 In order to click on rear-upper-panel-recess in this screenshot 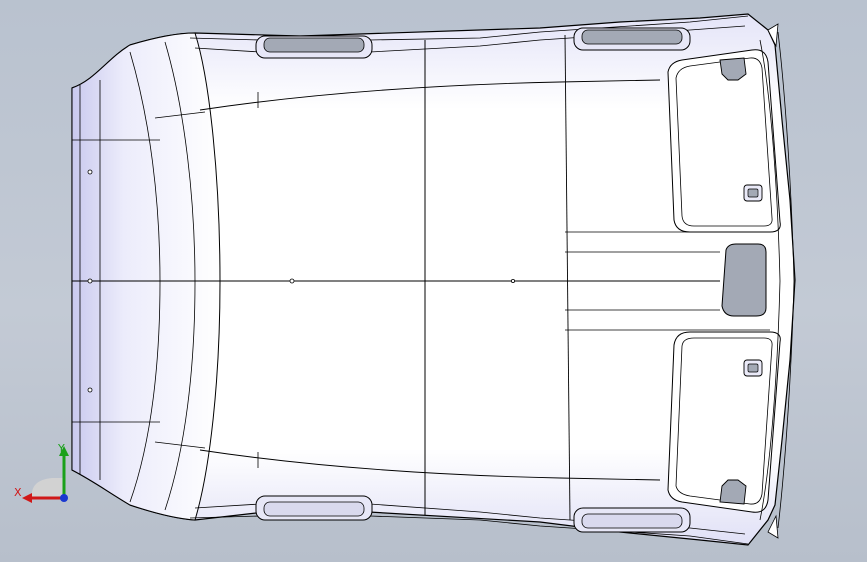, I will do `click(724, 141)`.